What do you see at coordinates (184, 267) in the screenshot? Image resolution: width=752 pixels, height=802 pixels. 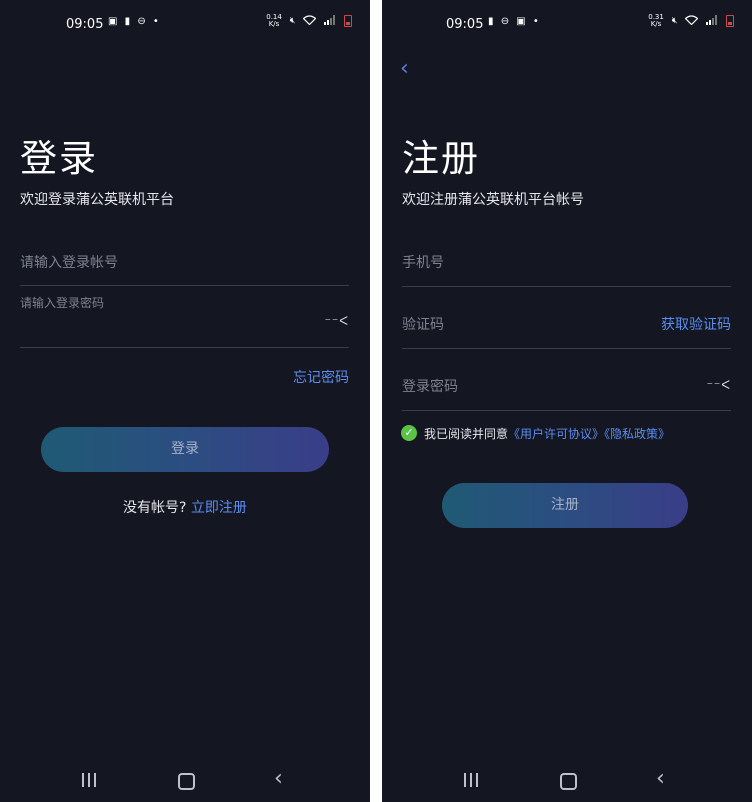 I see `account-input: 请输入登录帐号` at bounding box center [184, 267].